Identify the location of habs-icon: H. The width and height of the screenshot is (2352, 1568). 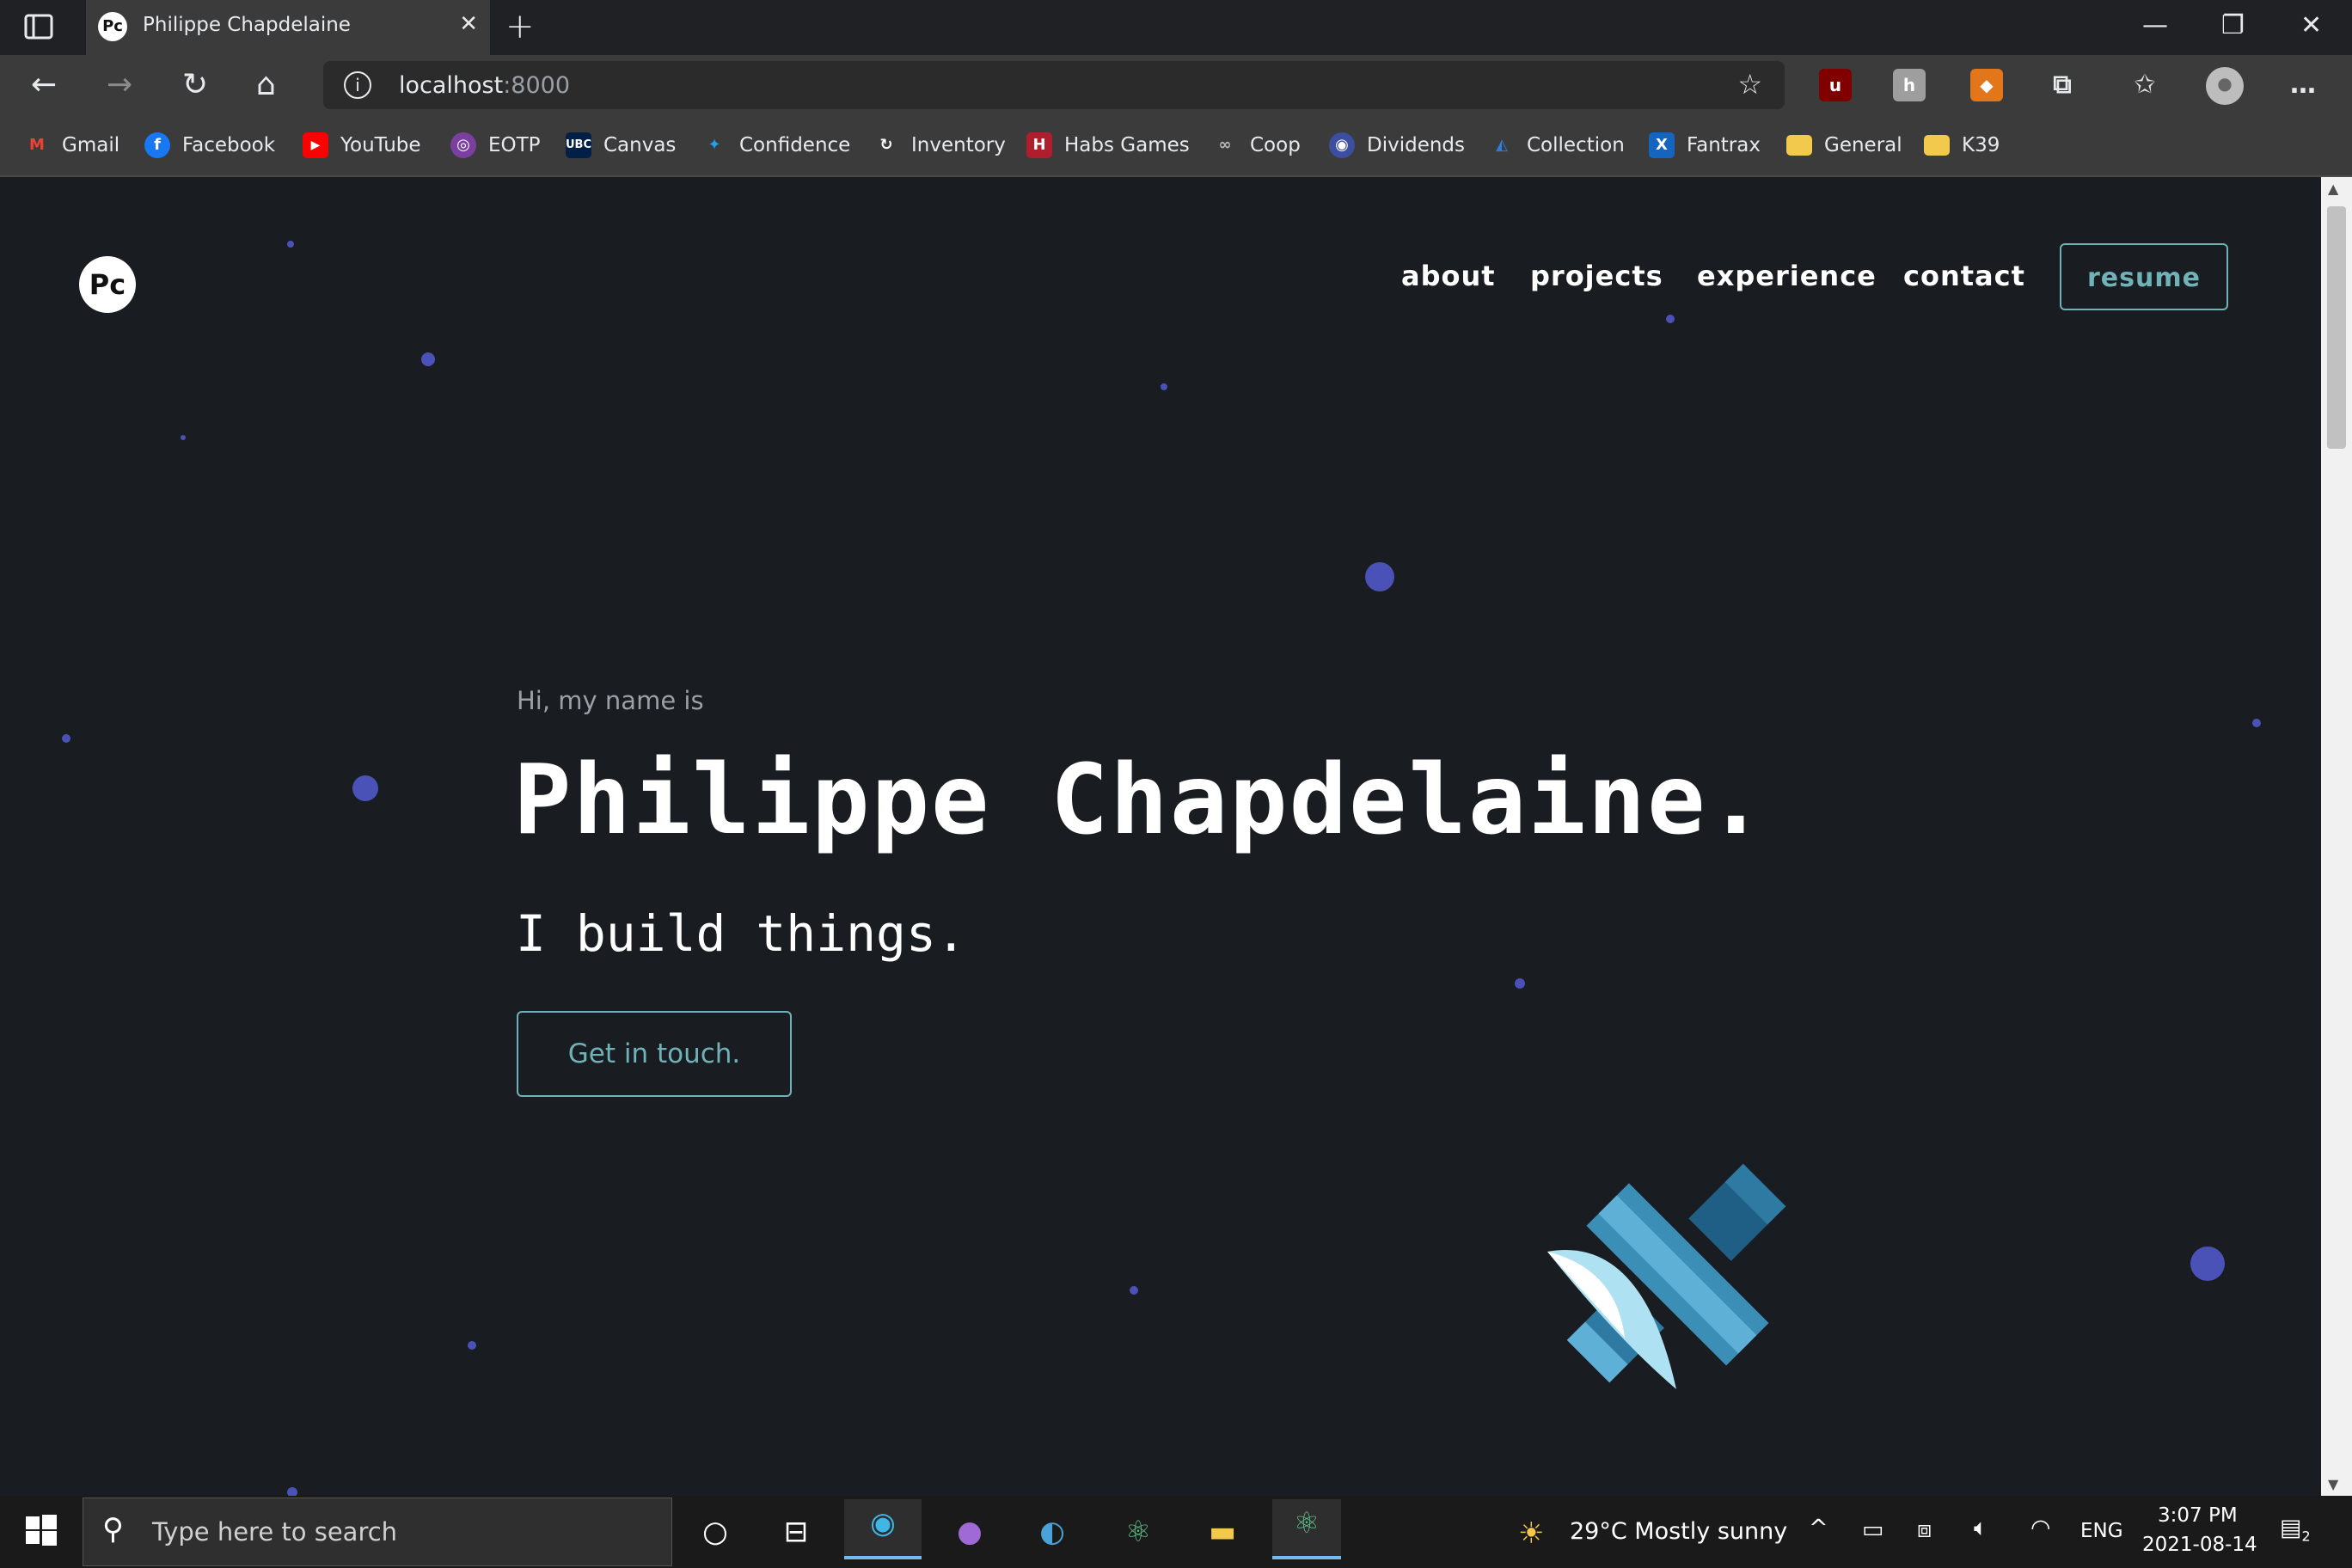
(1039, 145).